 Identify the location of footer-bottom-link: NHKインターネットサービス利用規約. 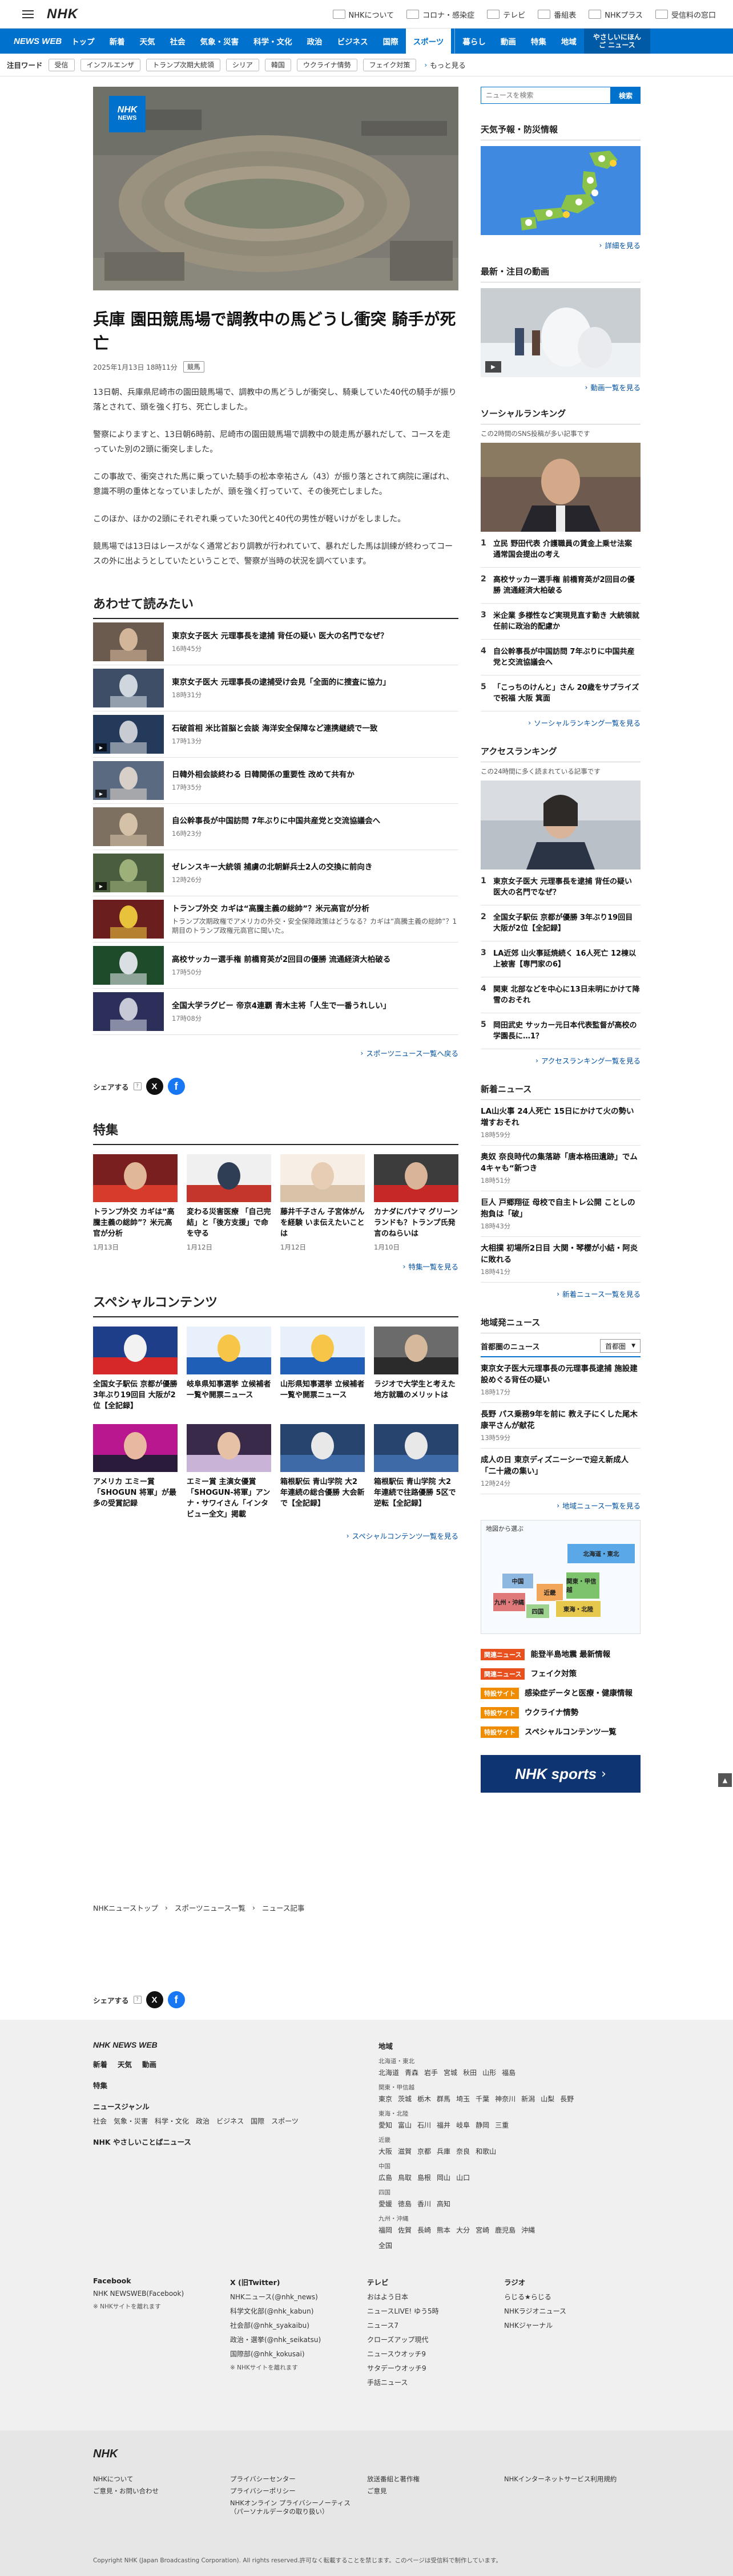
(568, 2480).